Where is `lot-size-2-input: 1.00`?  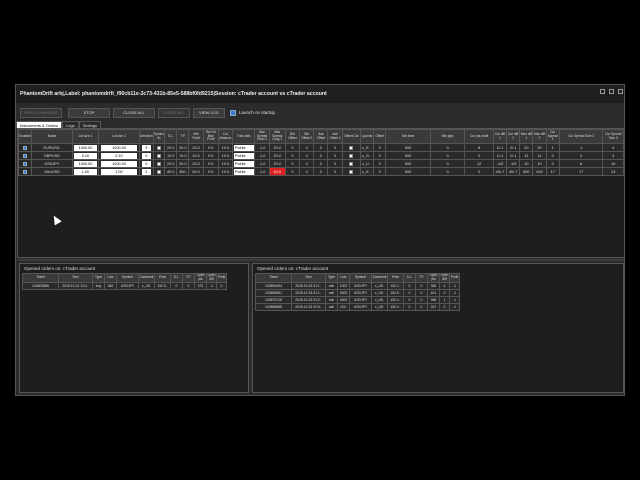
lot-size-2-input: 1.00 is located at coordinates (119, 171).